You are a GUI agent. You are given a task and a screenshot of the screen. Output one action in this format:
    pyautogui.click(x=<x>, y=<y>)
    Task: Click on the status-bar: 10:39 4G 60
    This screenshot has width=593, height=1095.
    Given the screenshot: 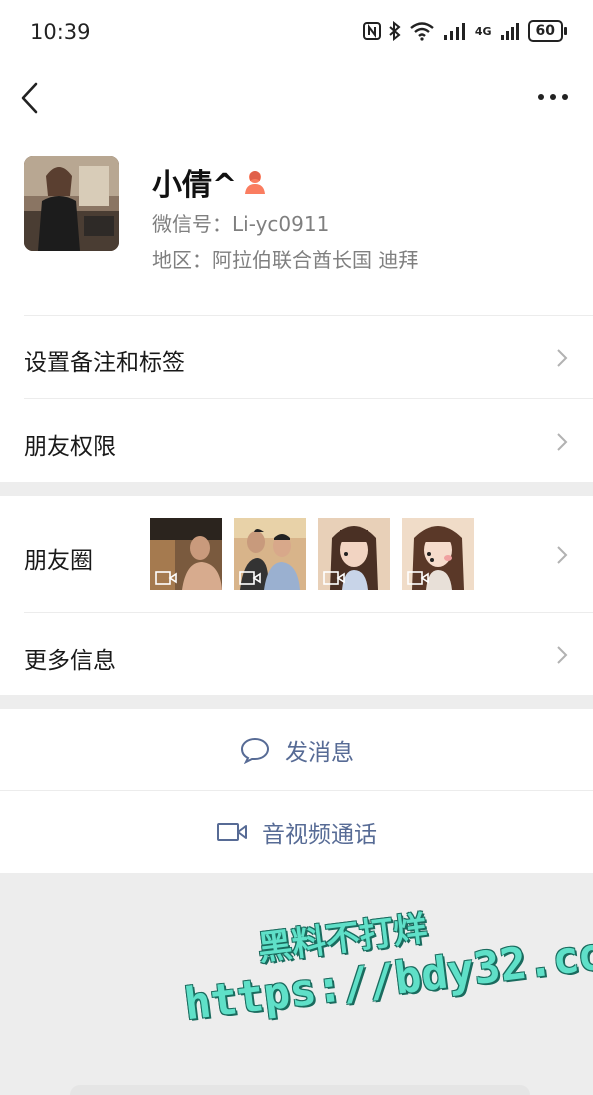 What is the action you would take?
    pyautogui.click(x=296, y=34)
    